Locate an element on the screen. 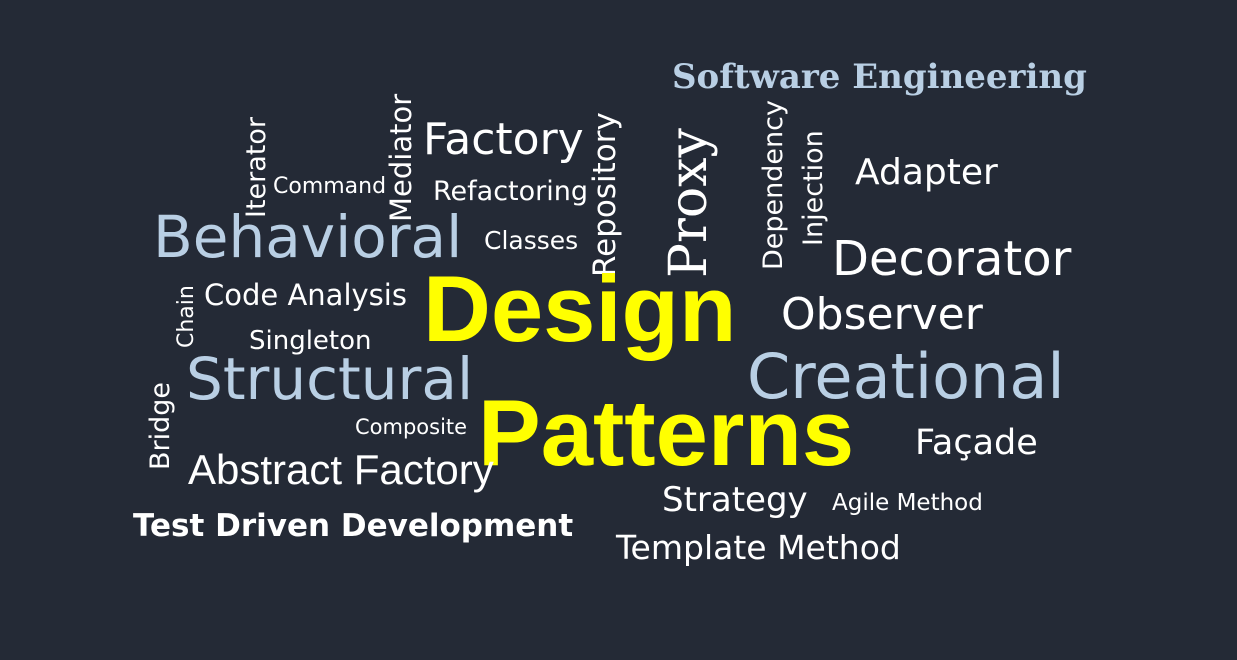 The width and height of the screenshot is (1237, 660). word-observer: Observer is located at coordinates (882, 314).